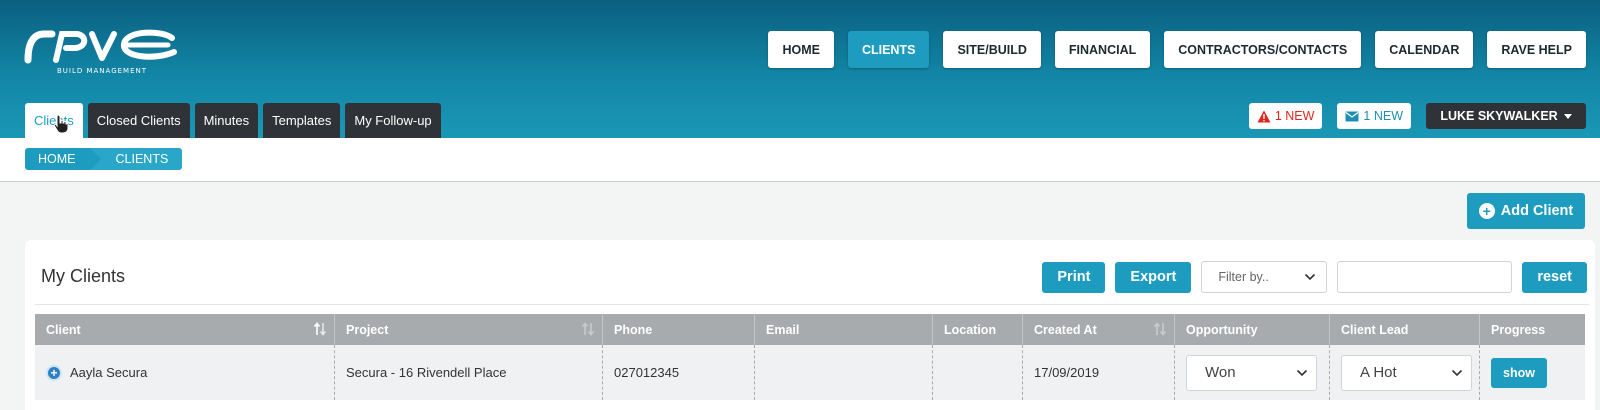 This screenshot has width=1600, height=410. I want to click on nav-financial: FINANCIAL, so click(1102, 49).